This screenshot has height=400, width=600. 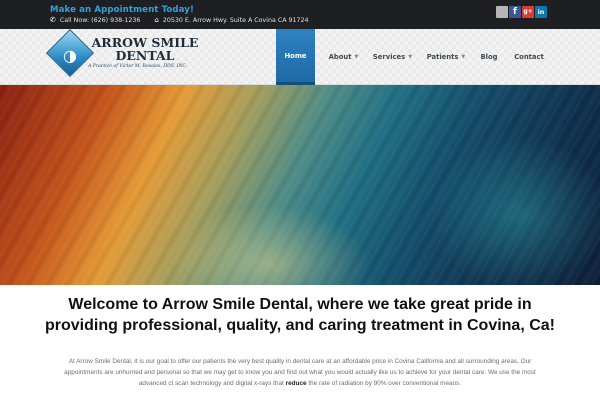 I want to click on nav-services-label: Services, so click(x=389, y=57).